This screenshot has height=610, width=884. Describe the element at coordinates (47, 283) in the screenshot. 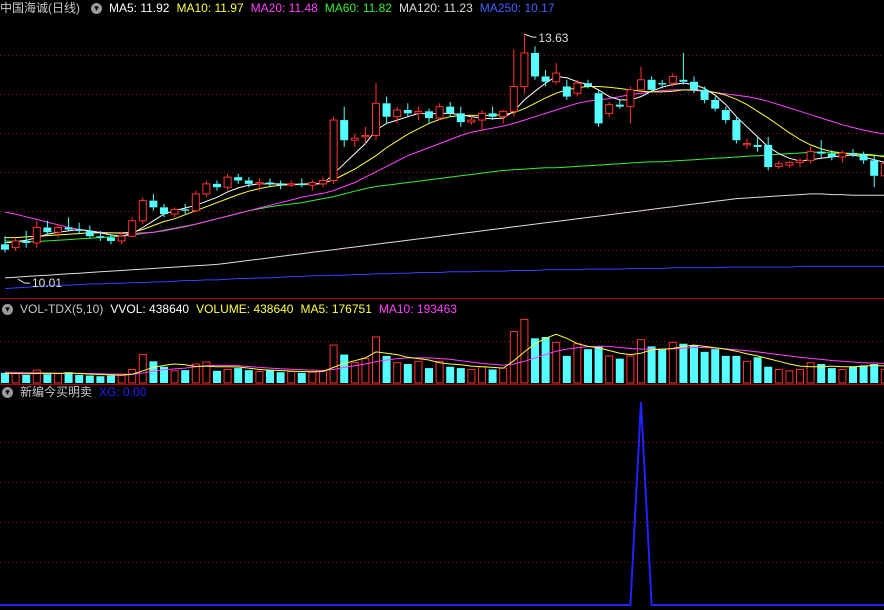

I see `low-price-label: 10.01` at that location.